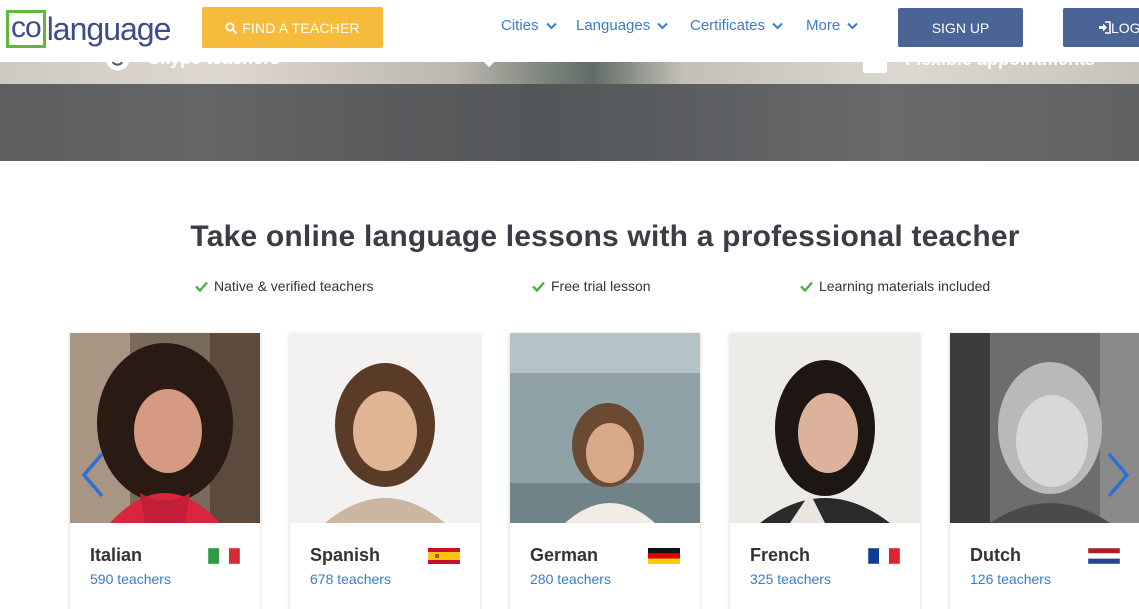 The height and width of the screenshot is (609, 1139). Describe the element at coordinates (231, 28) in the screenshot. I see `search-icon` at that location.